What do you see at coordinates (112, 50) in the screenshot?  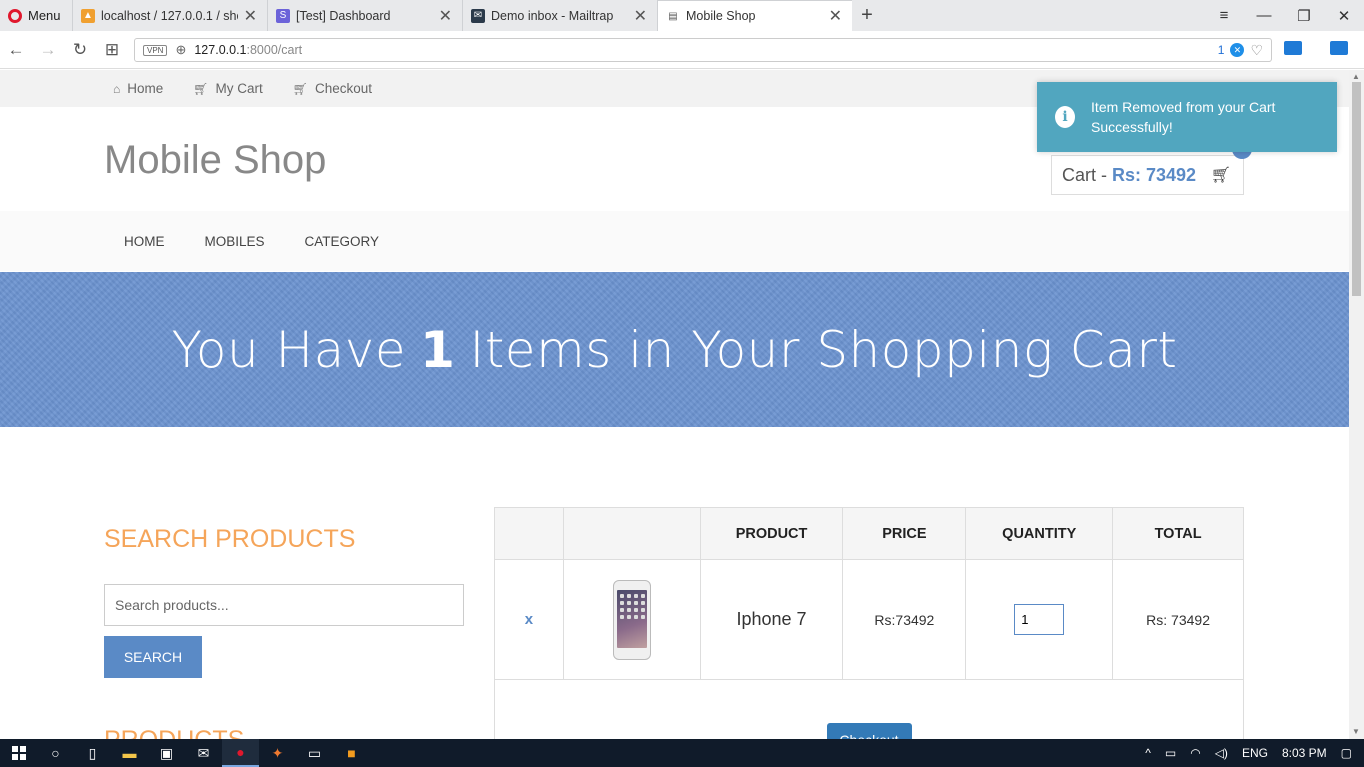 I see `speed-dial-icon: ⊞` at bounding box center [112, 50].